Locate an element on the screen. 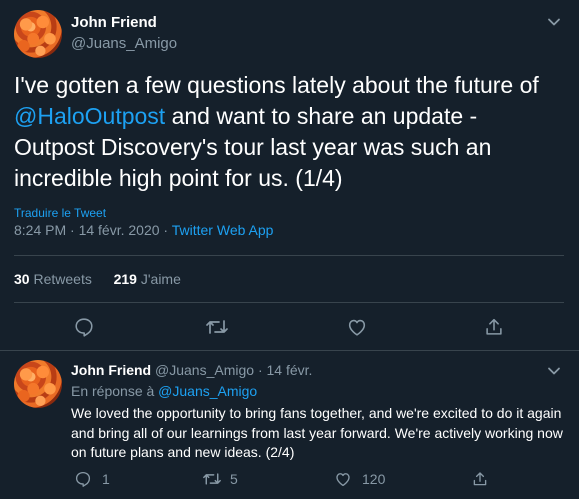  reply-author-handle: @Juans_Amigo is located at coordinates (204, 370).